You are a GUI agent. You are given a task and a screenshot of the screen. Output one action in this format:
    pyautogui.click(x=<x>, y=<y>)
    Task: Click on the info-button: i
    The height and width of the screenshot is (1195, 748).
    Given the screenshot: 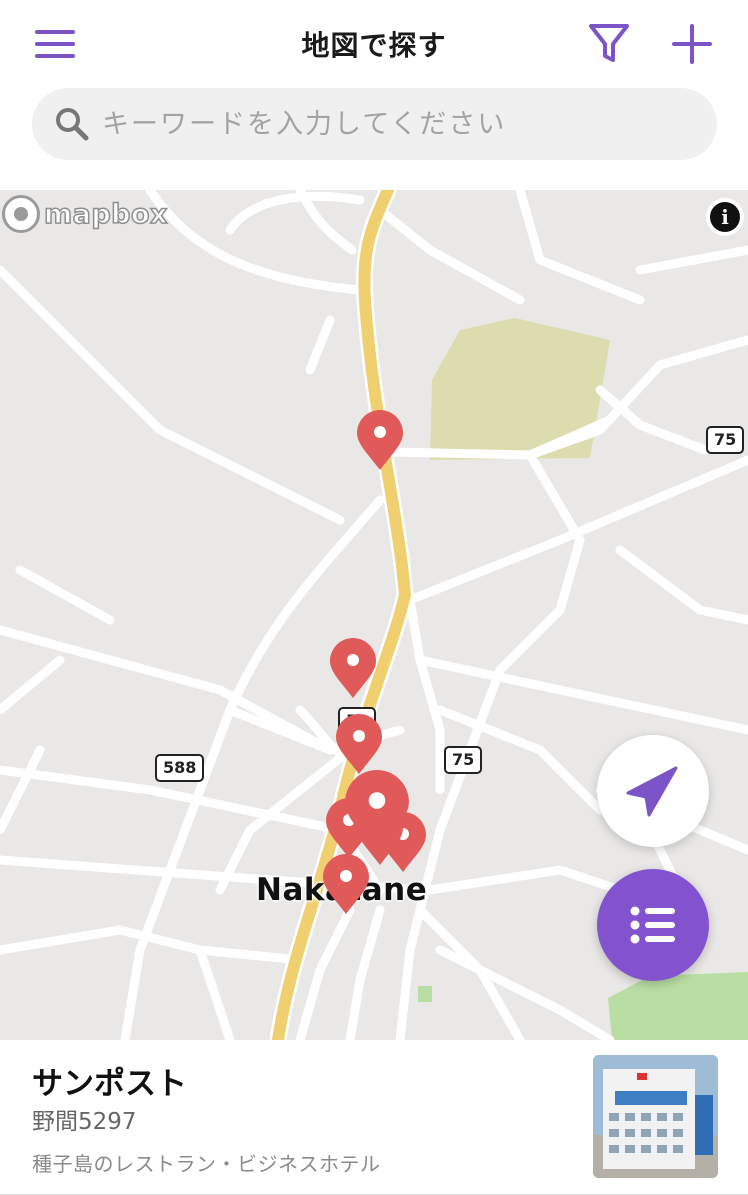 What is the action you would take?
    pyautogui.click(x=725, y=217)
    